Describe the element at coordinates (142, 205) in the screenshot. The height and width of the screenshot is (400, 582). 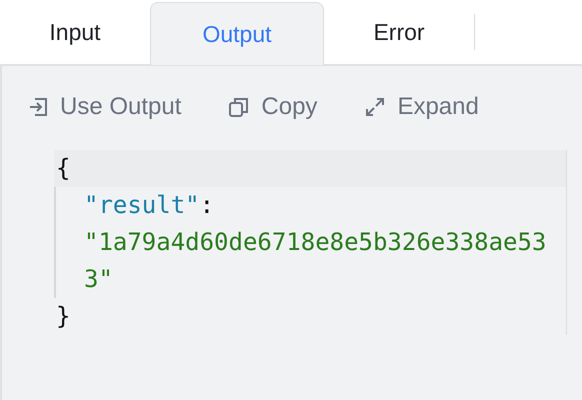
I see `json-key: "result"` at that location.